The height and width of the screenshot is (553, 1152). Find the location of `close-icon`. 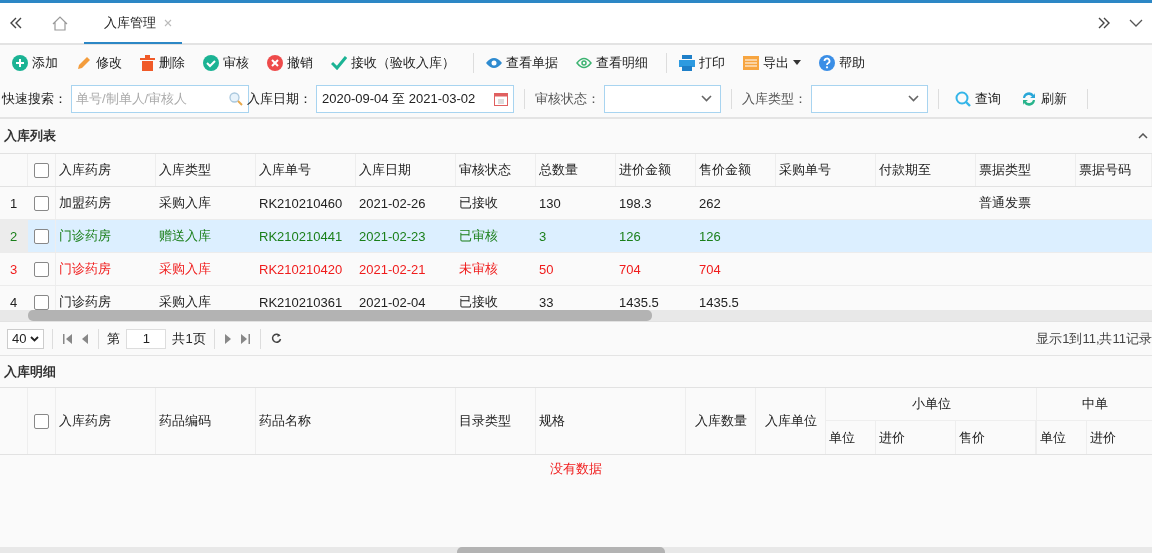

close-icon is located at coordinates (168, 23).